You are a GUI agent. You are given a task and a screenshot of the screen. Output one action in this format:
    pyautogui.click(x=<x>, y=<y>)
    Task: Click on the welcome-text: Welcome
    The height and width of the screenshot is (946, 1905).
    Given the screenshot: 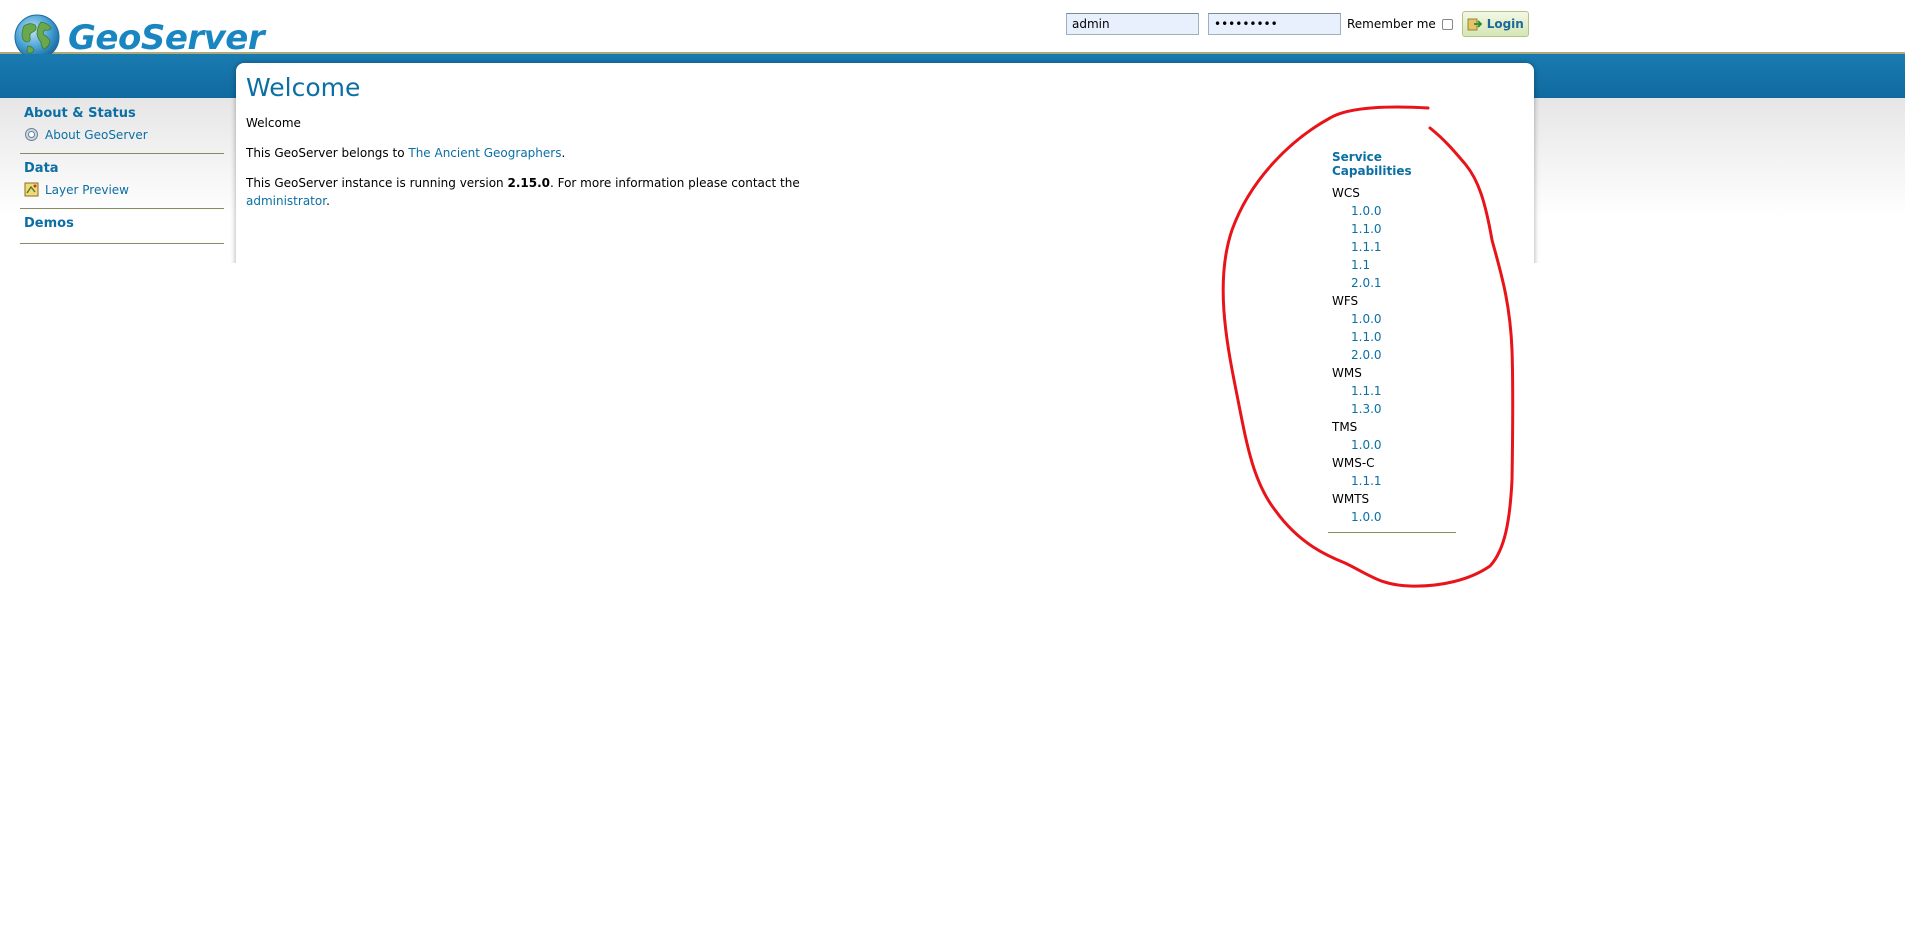 What is the action you would take?
    pyautogui.click(x=566, y=123)
    